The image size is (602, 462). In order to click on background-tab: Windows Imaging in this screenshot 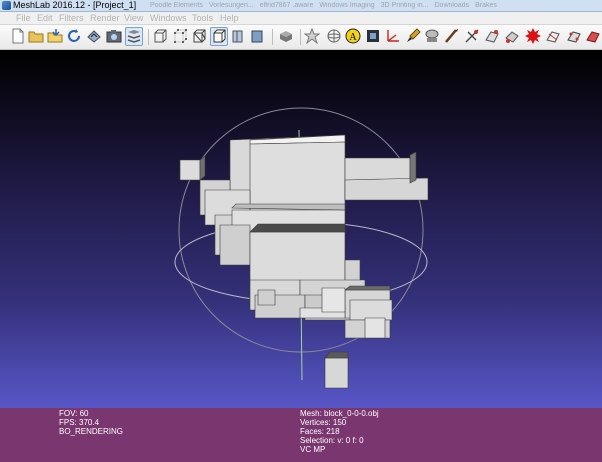, I will do `click(347, 5)`.